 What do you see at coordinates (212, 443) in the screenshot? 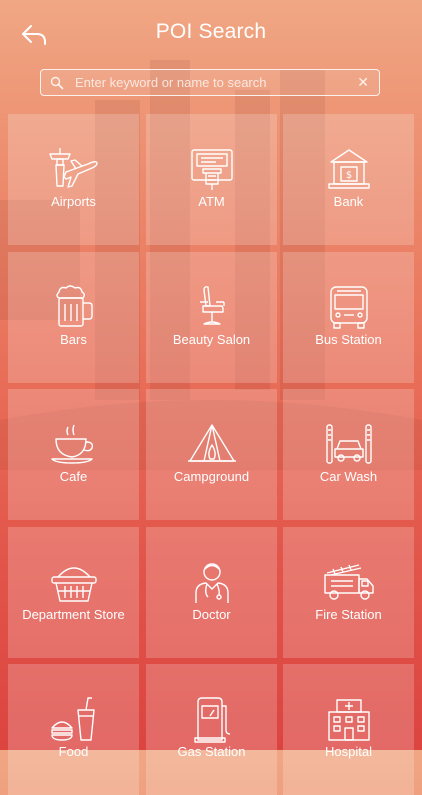
I see `tent-icon` at bounding box center [212, 443].